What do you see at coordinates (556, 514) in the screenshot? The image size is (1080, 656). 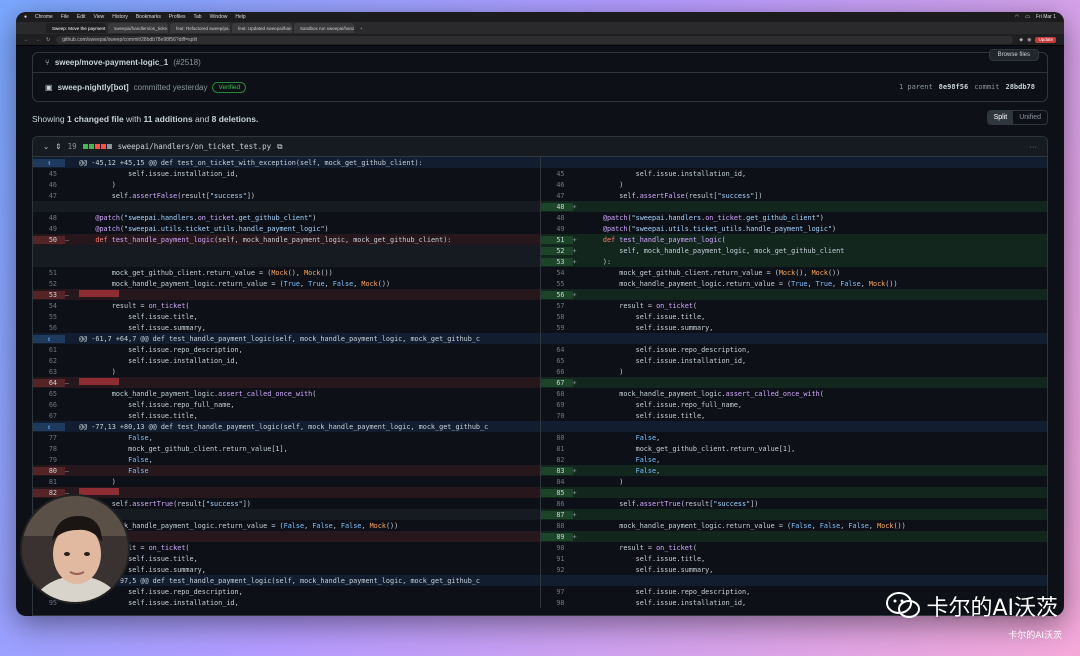 I see `line-number: 87` at bounding box center [556, 514].